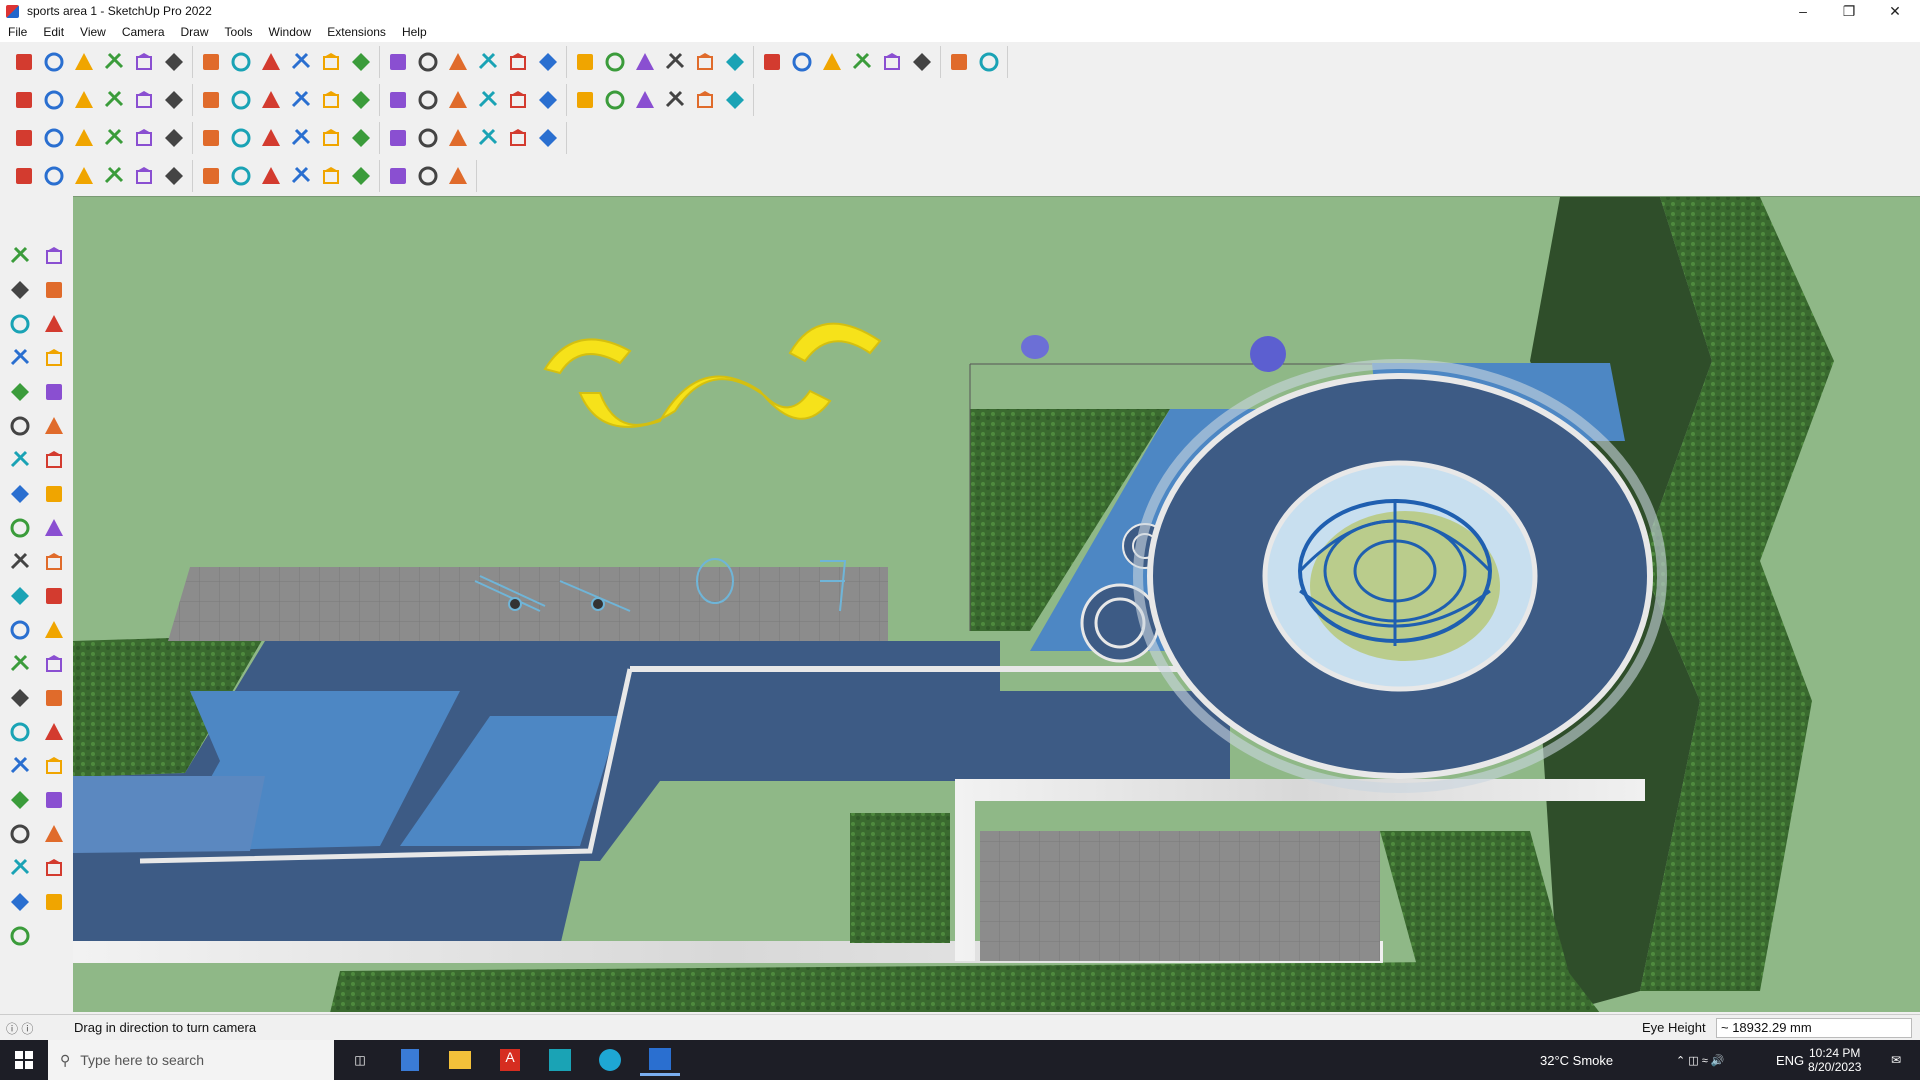 The height and width of the screenshot is (1080, 1920). I want to click on undo-icon, so click(922, 62).